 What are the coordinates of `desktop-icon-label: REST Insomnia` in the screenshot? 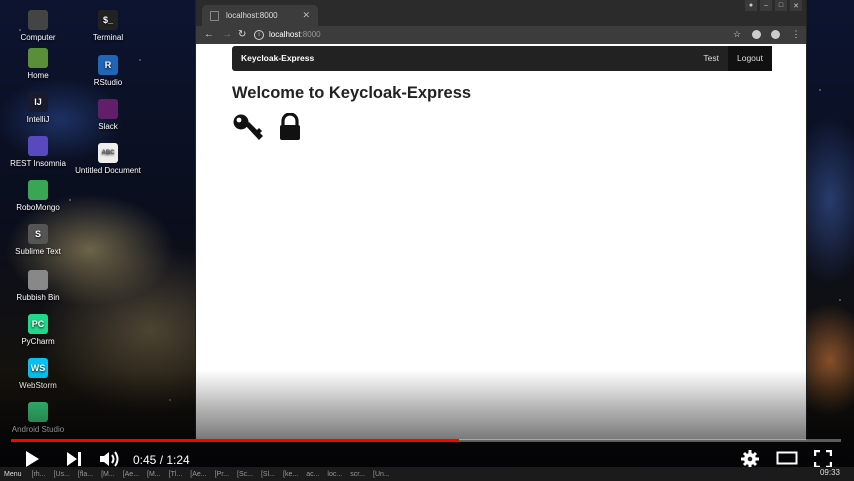 It's located at (38, 163).